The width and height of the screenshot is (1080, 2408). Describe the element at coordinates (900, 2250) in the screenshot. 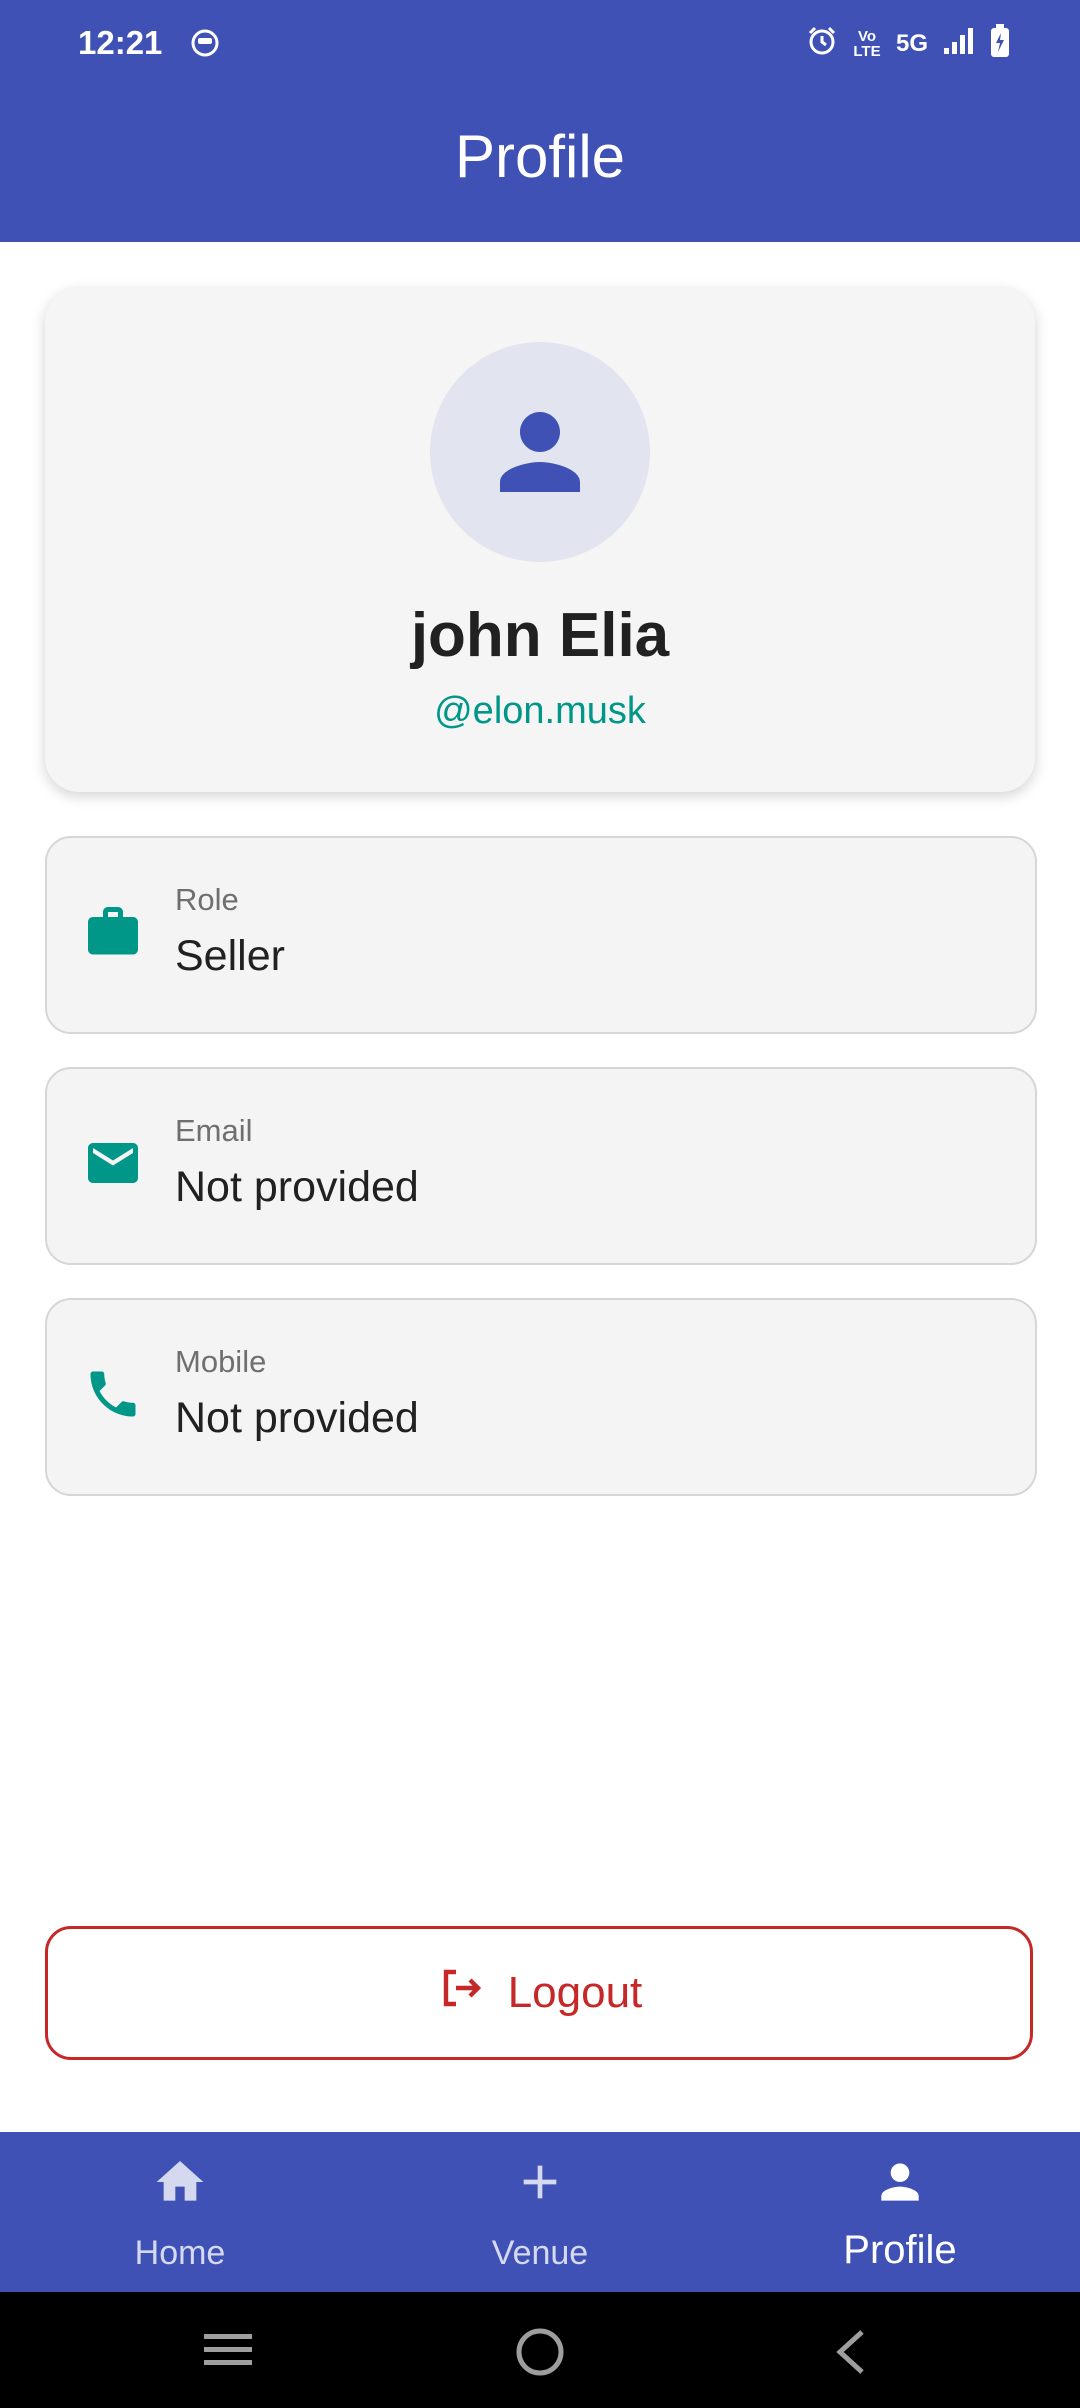

I see `nav-label-profile: Profile` at that location.